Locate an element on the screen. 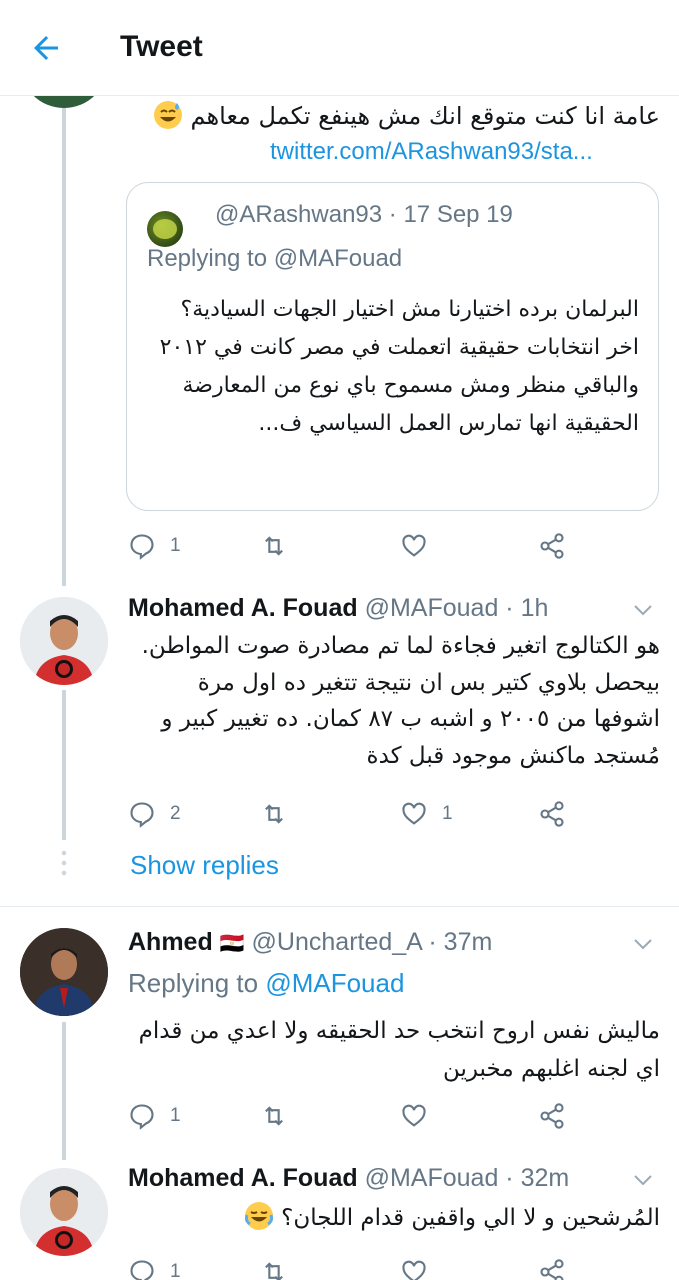 The height and width of the screenshot is (1280, 679). replying-to: Replying to @MAFouad is located at coordinates (266, 983).